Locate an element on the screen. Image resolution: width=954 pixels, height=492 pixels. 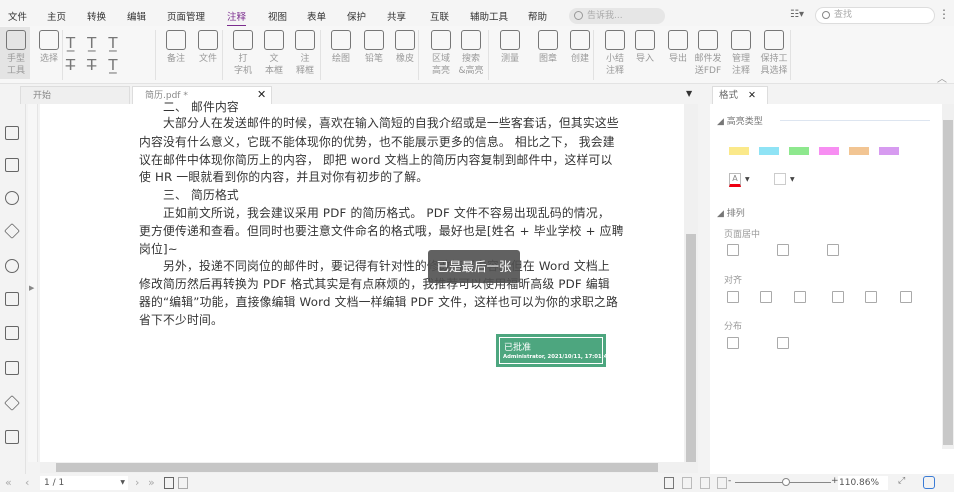
menu-item: 共享 is located at coordinates (396, 16).